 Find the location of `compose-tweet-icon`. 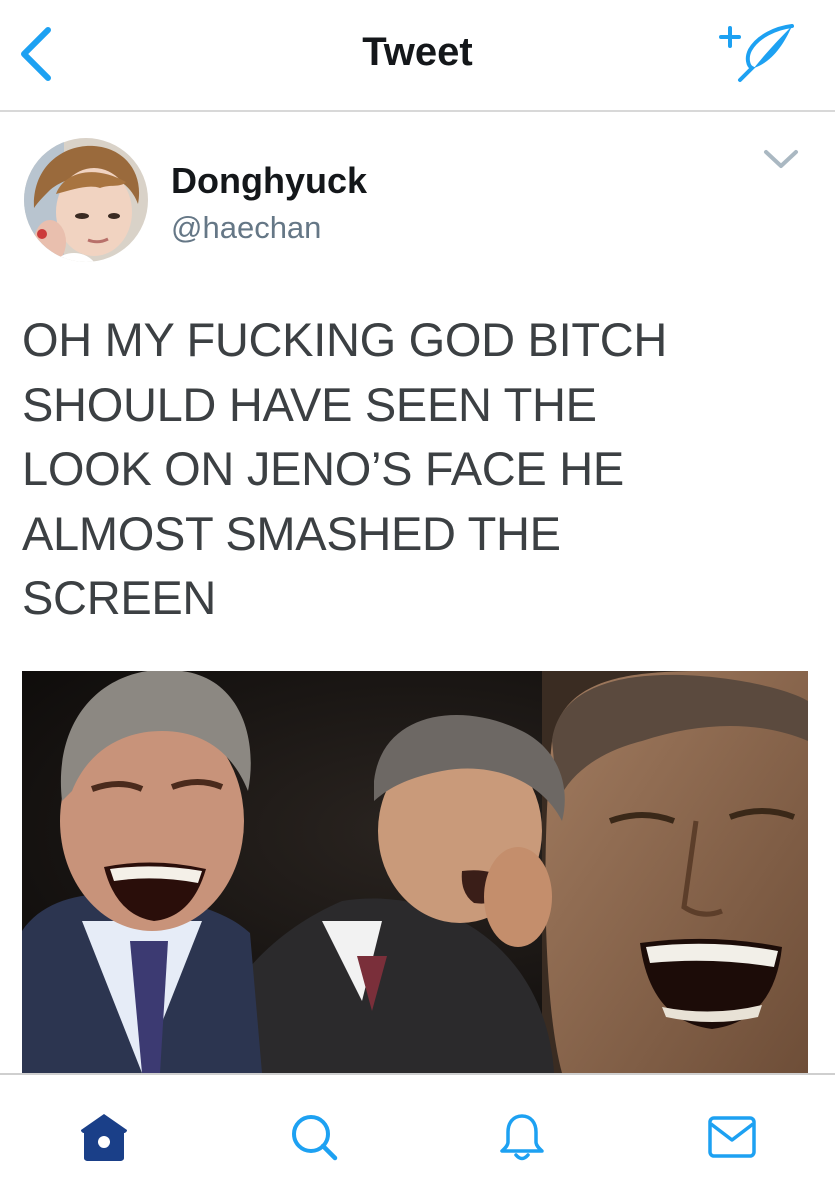

compose-tweet-icon is located at coordinates (756, 53).